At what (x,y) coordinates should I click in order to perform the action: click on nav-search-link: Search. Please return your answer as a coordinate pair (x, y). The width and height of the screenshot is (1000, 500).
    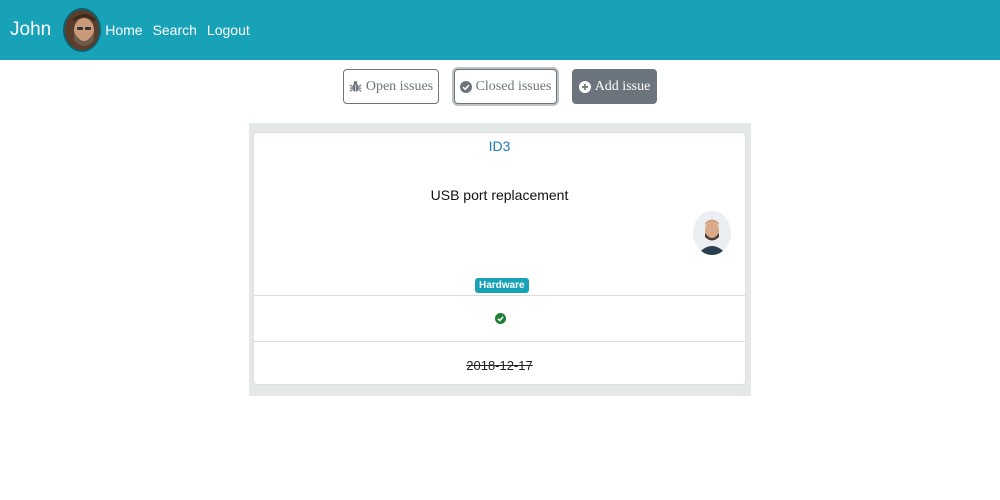
    Looking at the image, I should click on (175, 30).